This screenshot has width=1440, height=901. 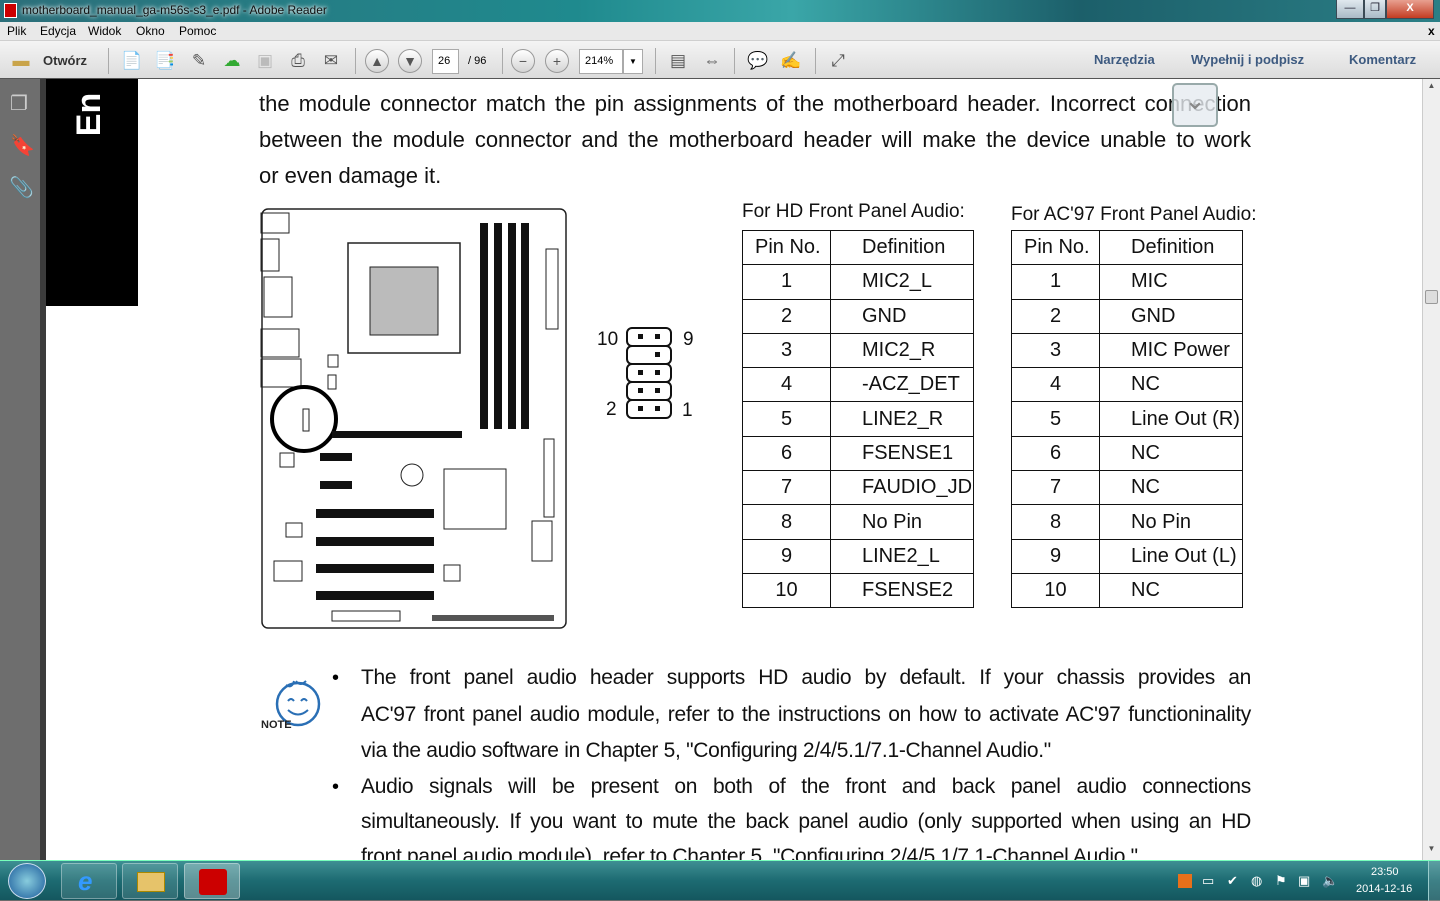 I want to click on bookmark-icon: 🔖, so click(x=22, y=145).